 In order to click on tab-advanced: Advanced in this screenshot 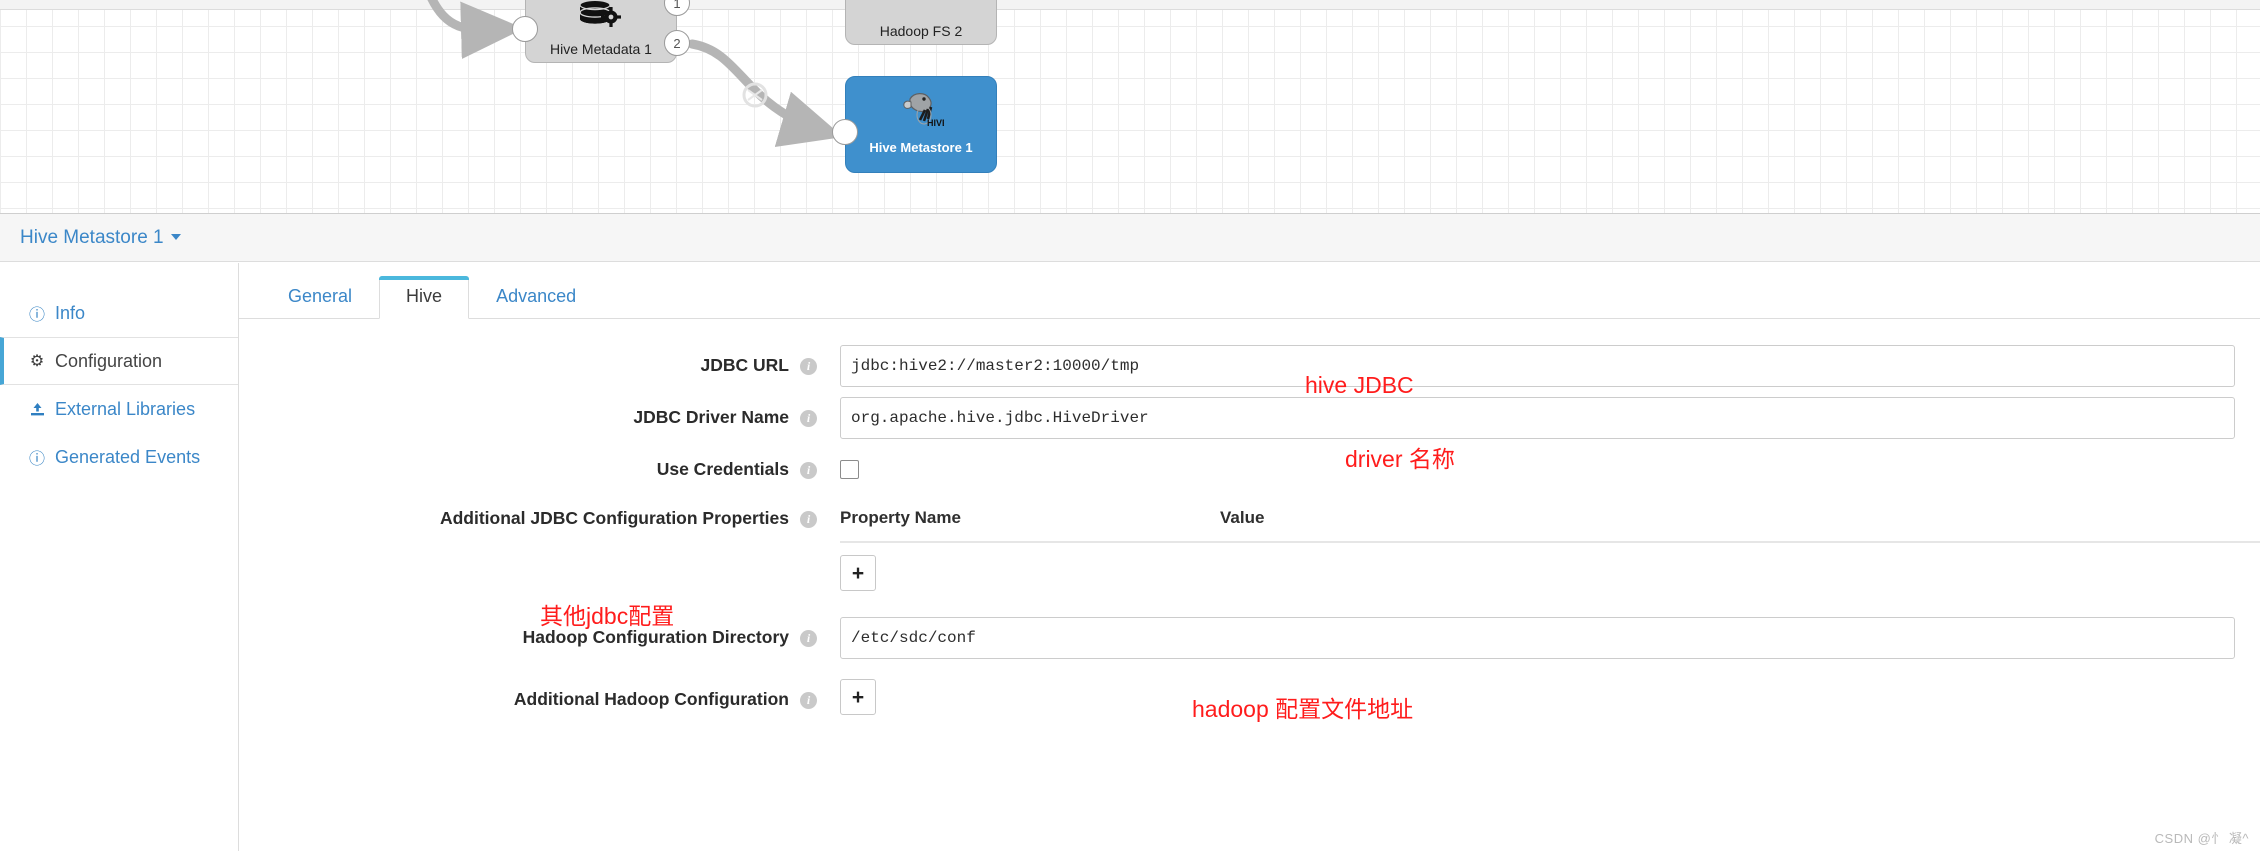, I will do `click(536, 297)`.